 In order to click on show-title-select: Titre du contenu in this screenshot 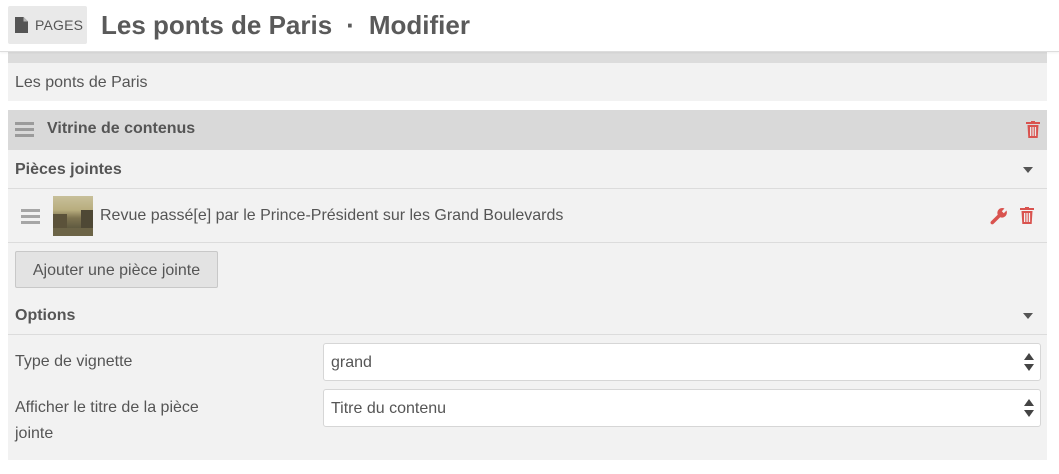, I will do `click(682, 408)`.